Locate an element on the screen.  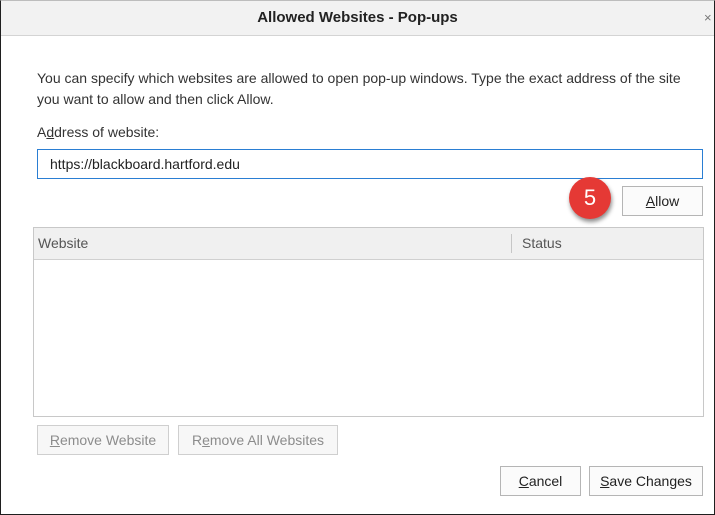
address-input is located at coordinates (370, 164).